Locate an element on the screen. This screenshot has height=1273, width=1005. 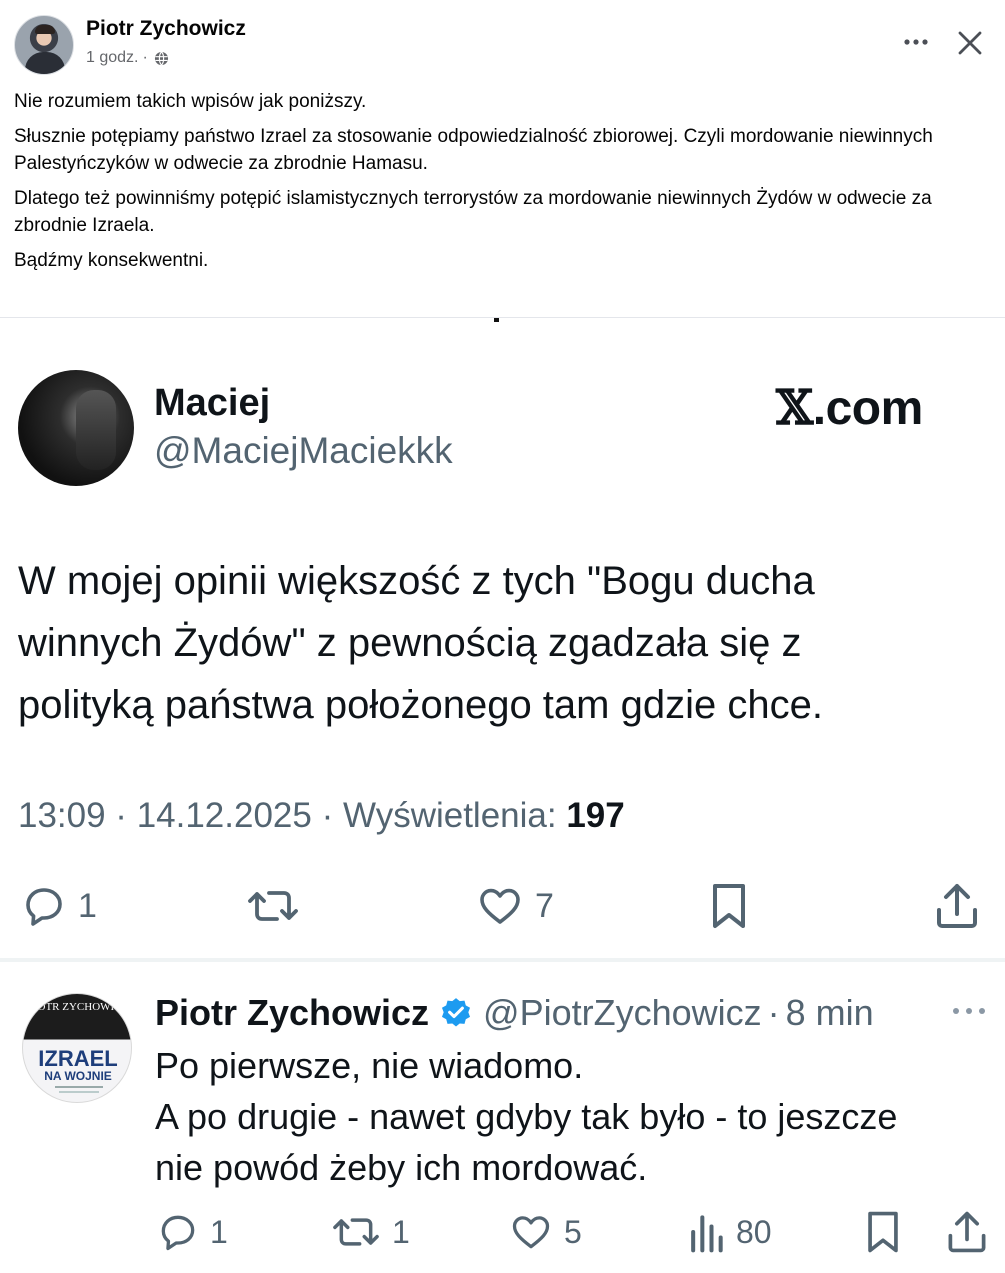
post-paragraph: Nie rozumiem takich wpisów jak poniższy. is located at coordinates (190, 101).